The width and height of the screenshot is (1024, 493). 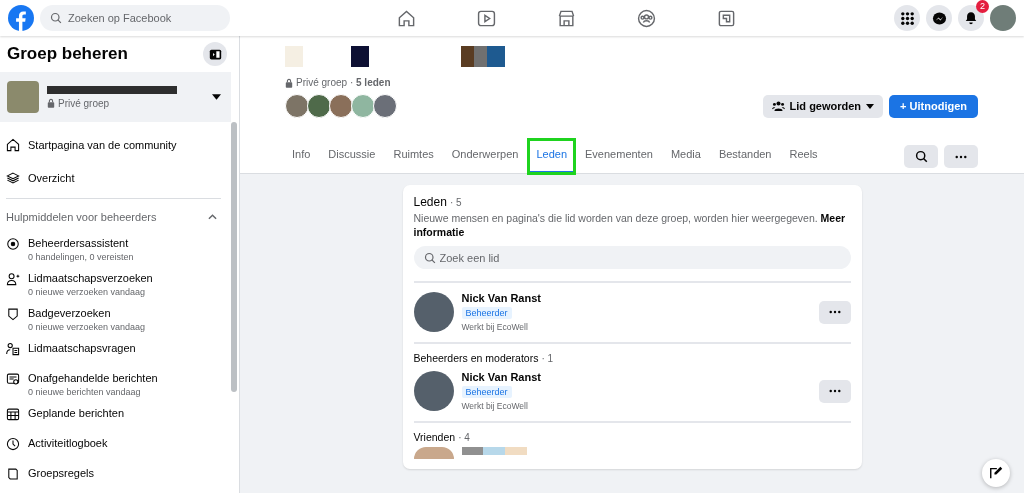 I want to click on sidebar-item: Groepsregels, so click(x=116, y=476).